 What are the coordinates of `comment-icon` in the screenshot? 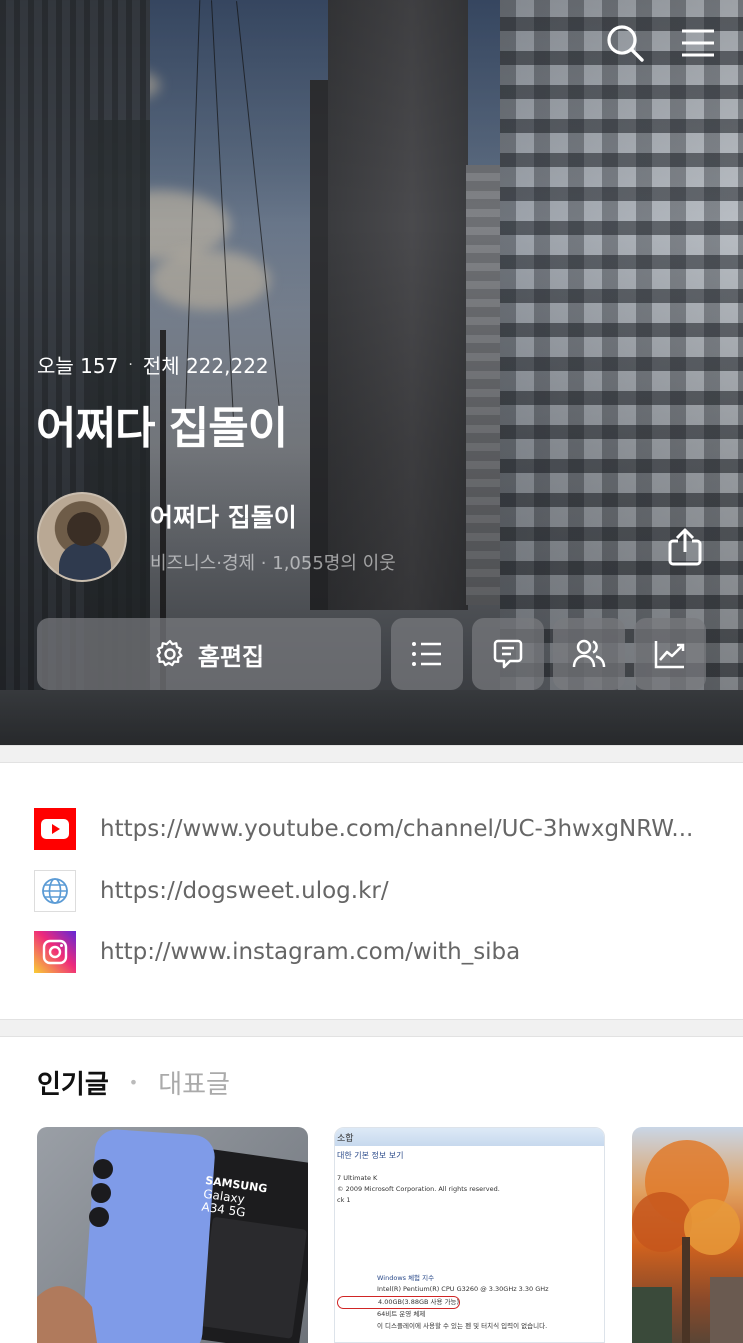 It's located at (508, 654).